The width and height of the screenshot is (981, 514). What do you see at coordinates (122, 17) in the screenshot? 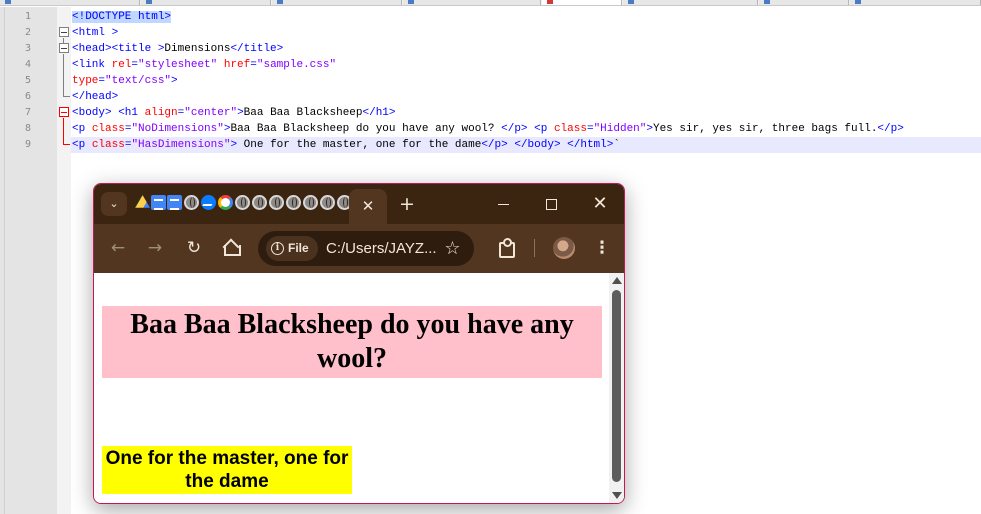
I see `code-text: <!DOCTYPE html>` at bounding box center [122, 17].